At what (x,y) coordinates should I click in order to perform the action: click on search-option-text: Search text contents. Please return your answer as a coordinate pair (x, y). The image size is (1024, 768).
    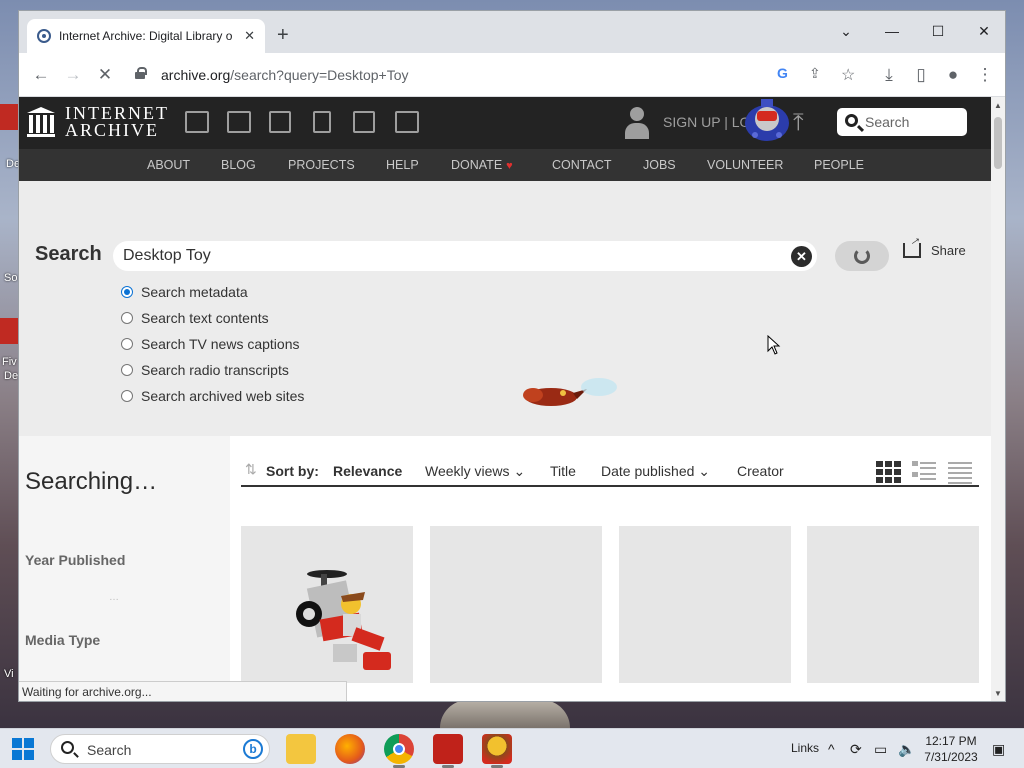
    Looking at the image, I should click on (195, 318).